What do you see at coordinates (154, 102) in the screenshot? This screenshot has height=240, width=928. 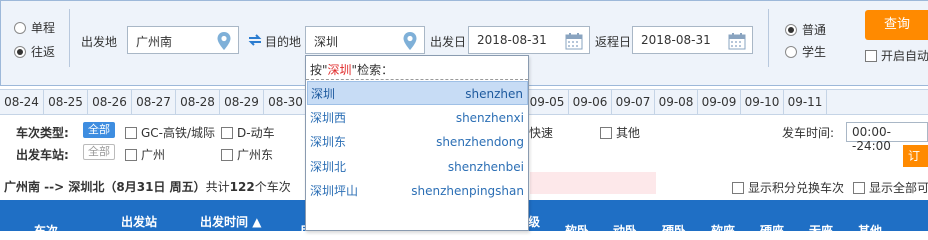 I see `date-tab: 08-27` at bounding box center [154, 102].